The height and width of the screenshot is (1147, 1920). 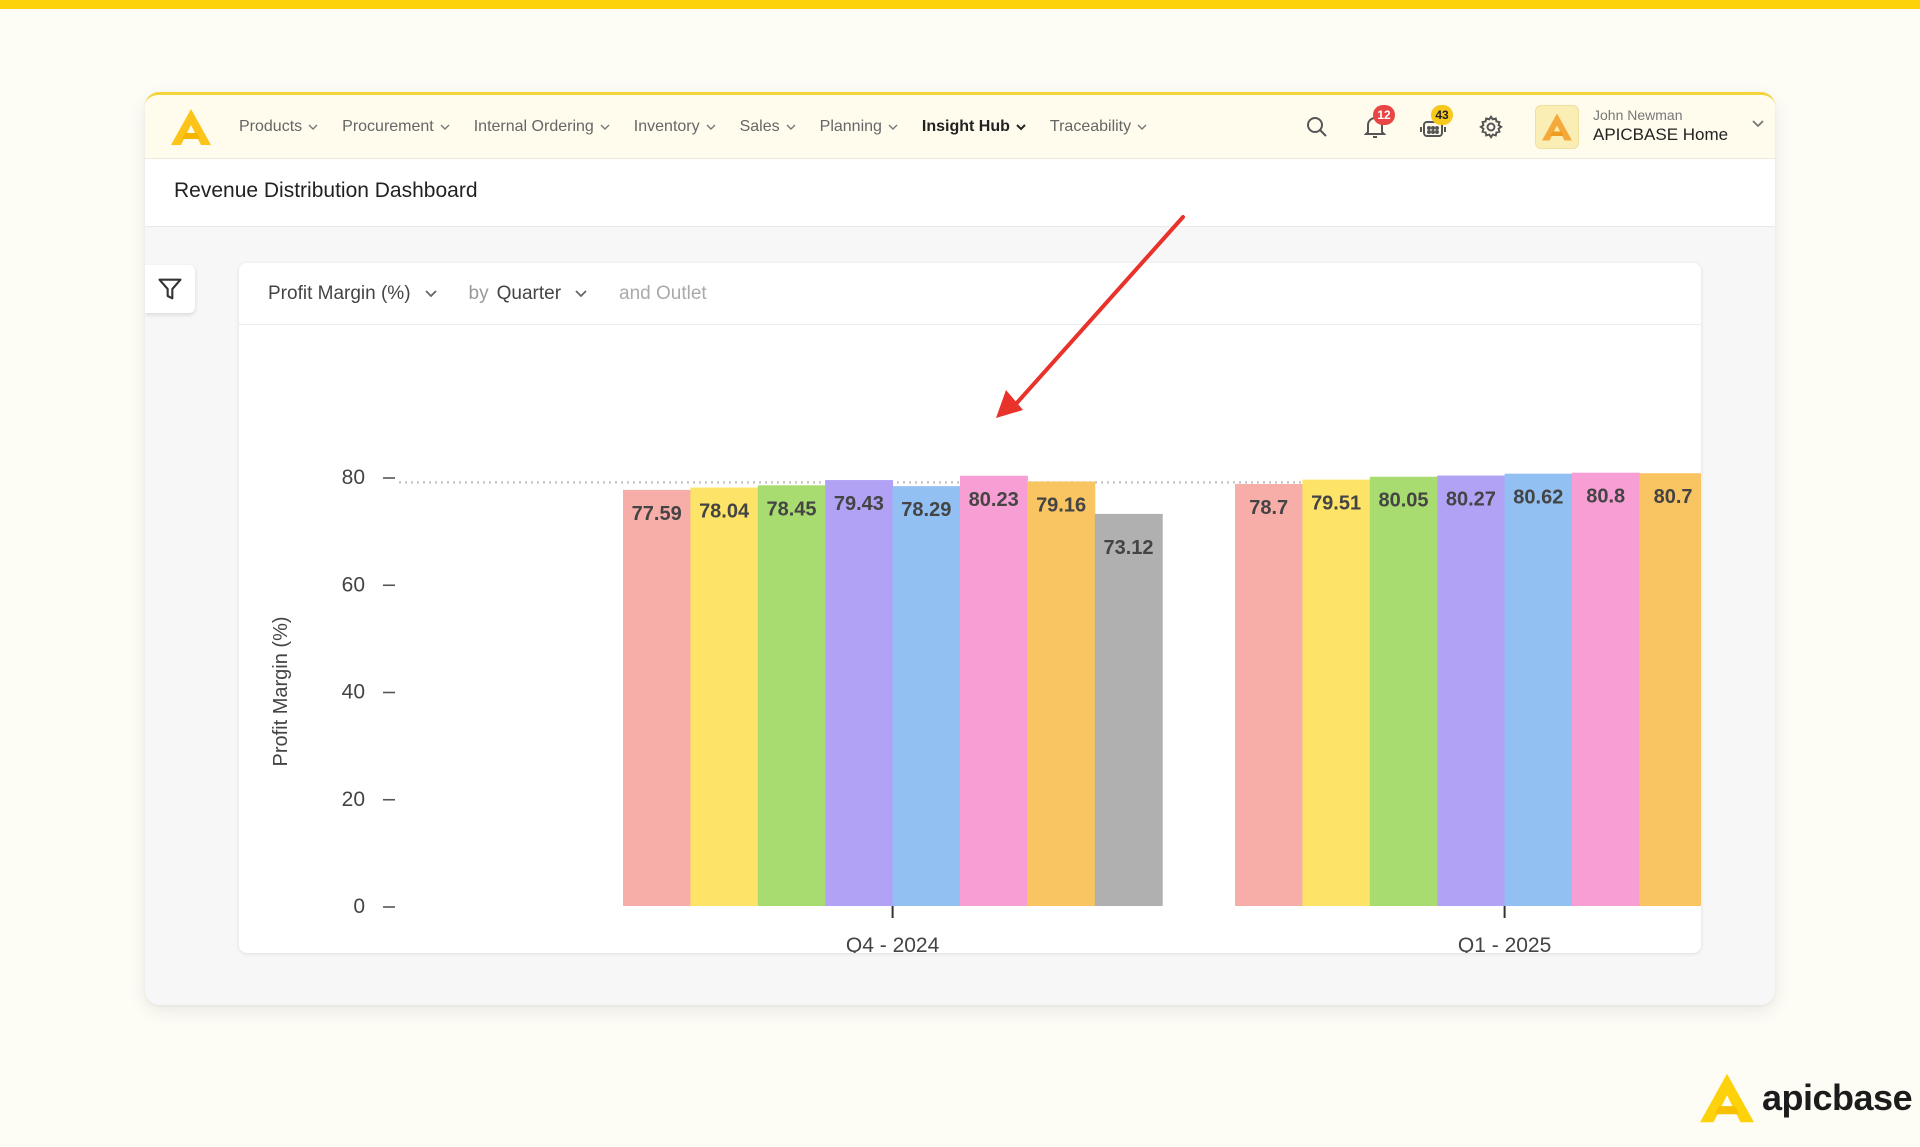 I want to click on brand-name: apicbase, so click(x=1837, y=1097).